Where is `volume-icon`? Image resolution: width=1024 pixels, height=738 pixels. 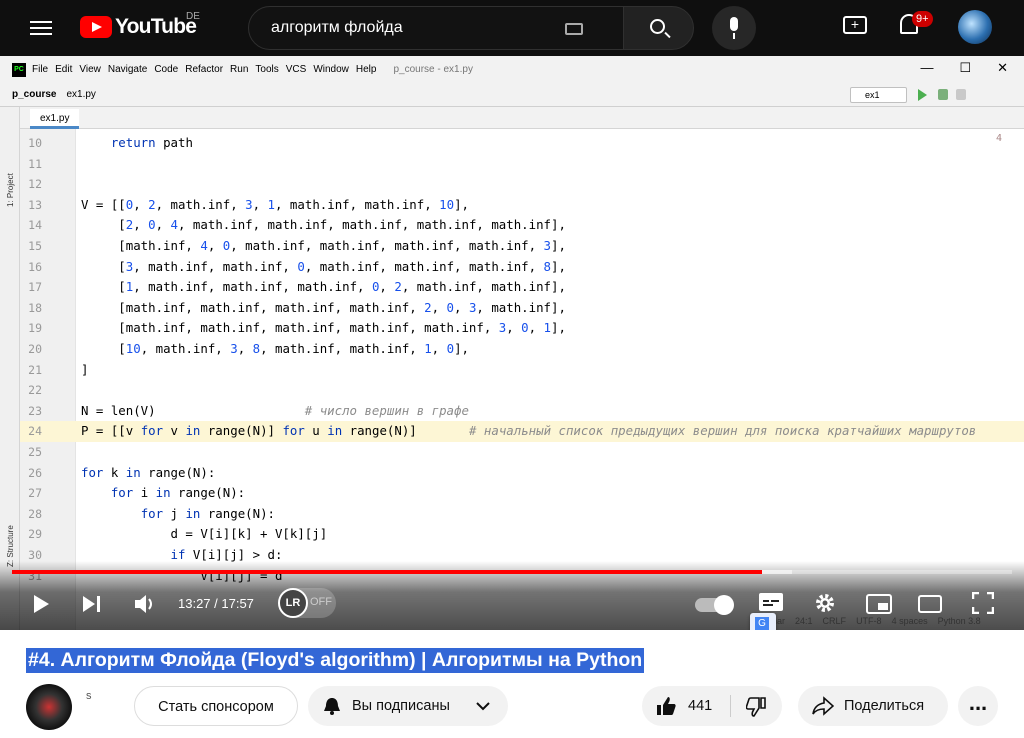
volume-icon is located at coordinates (146, 604).